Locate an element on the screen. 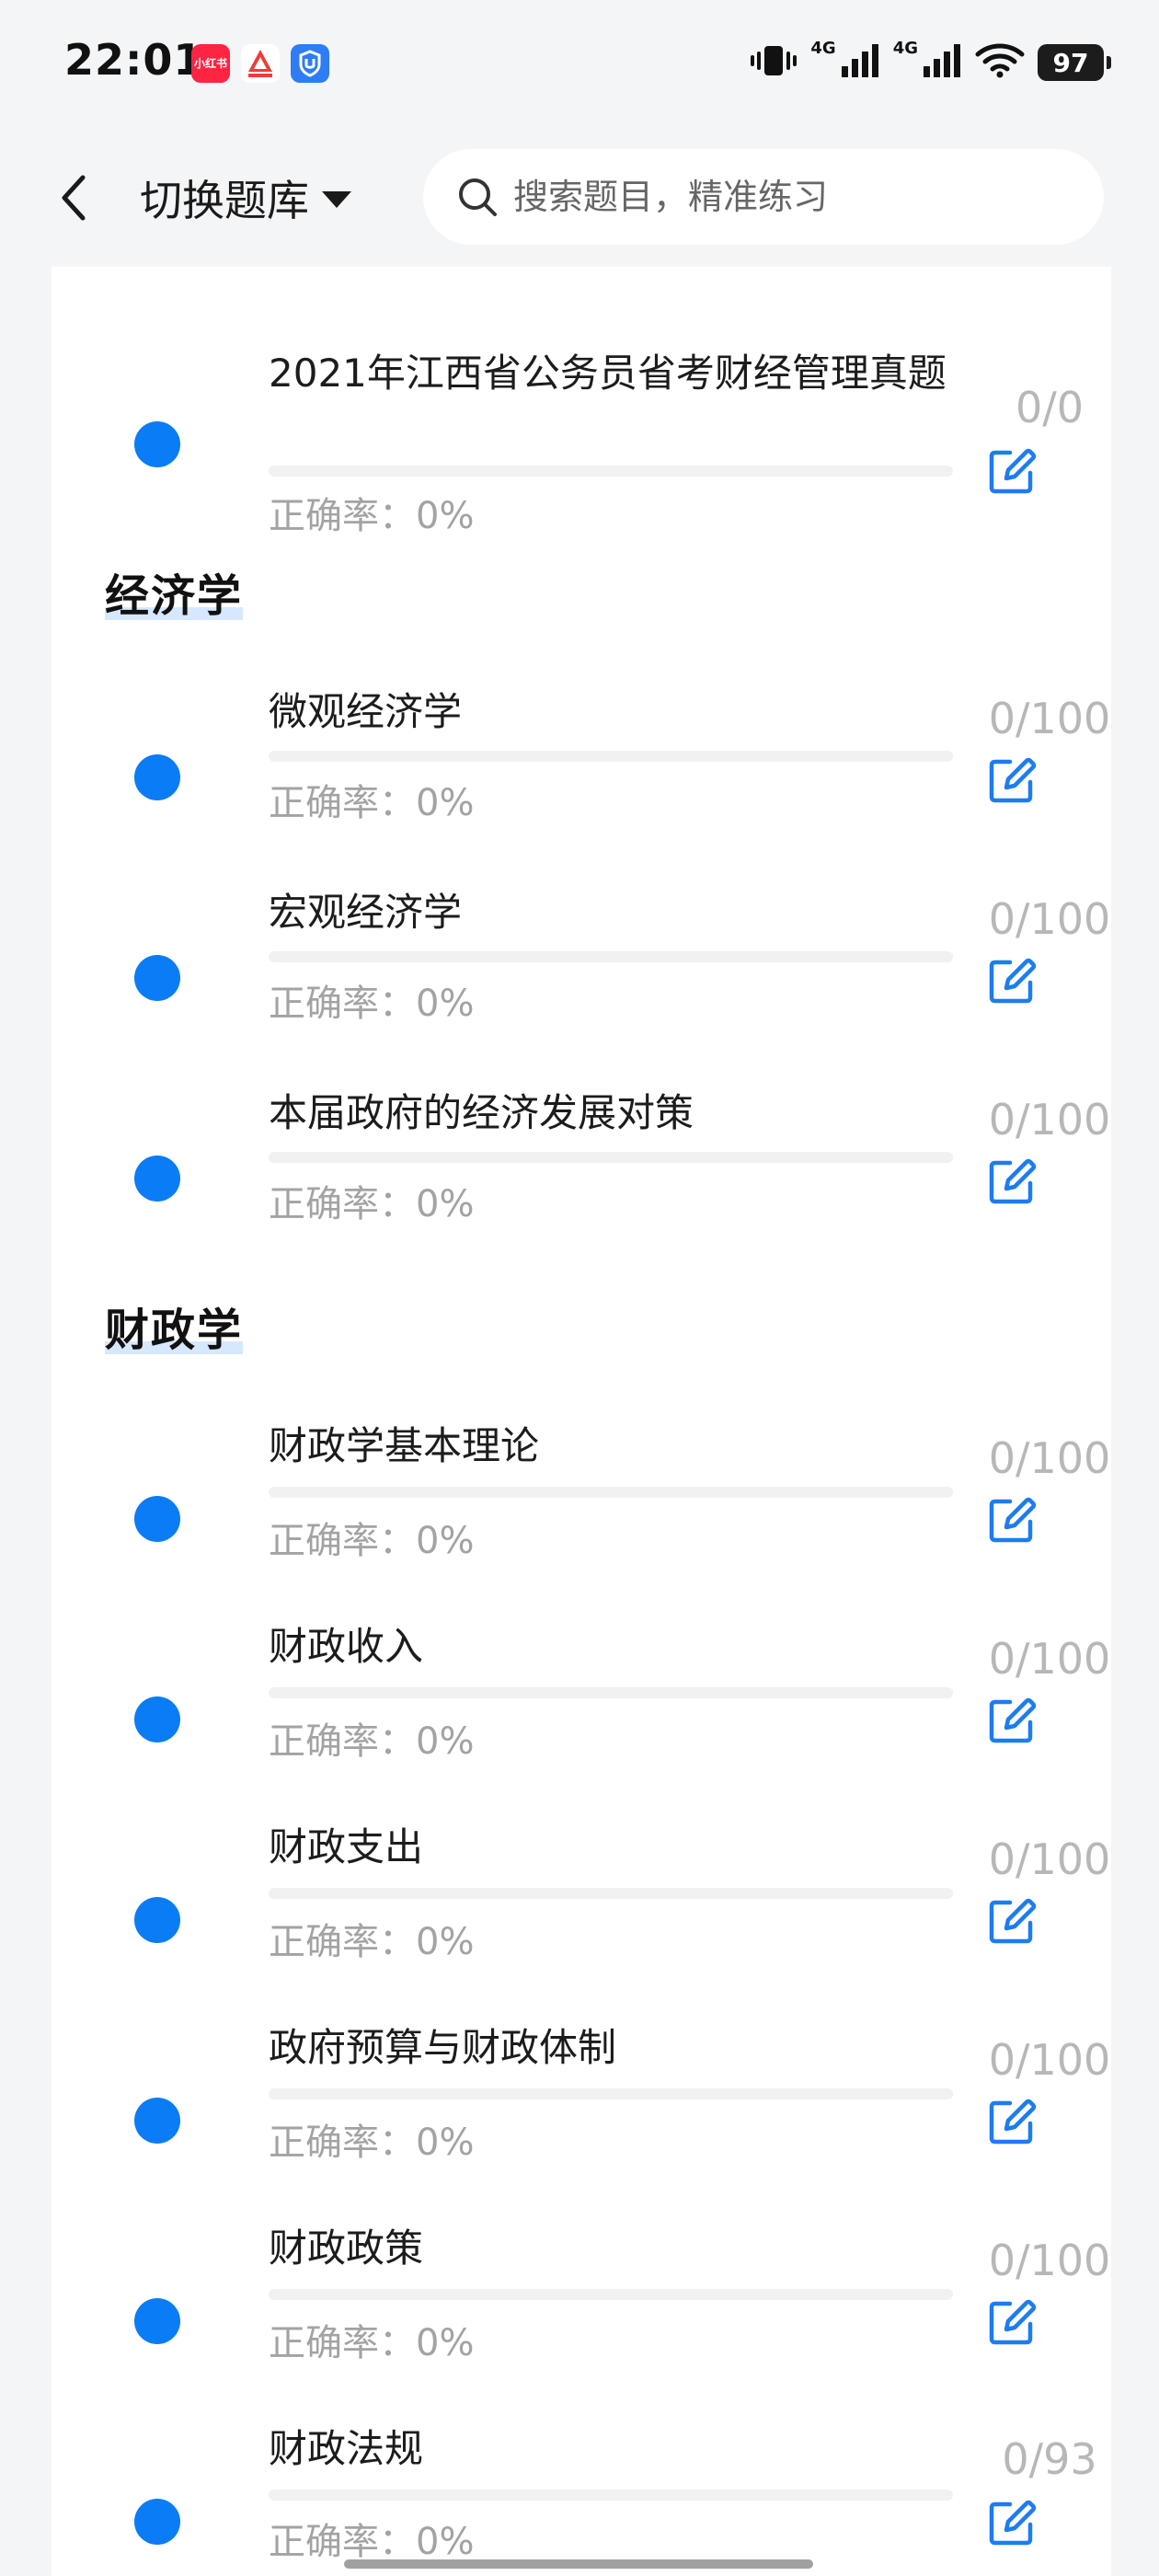  list-item: 本届政府的经济发展对策 正确率：0% 0/100 is located at coordinates (581, 1163).